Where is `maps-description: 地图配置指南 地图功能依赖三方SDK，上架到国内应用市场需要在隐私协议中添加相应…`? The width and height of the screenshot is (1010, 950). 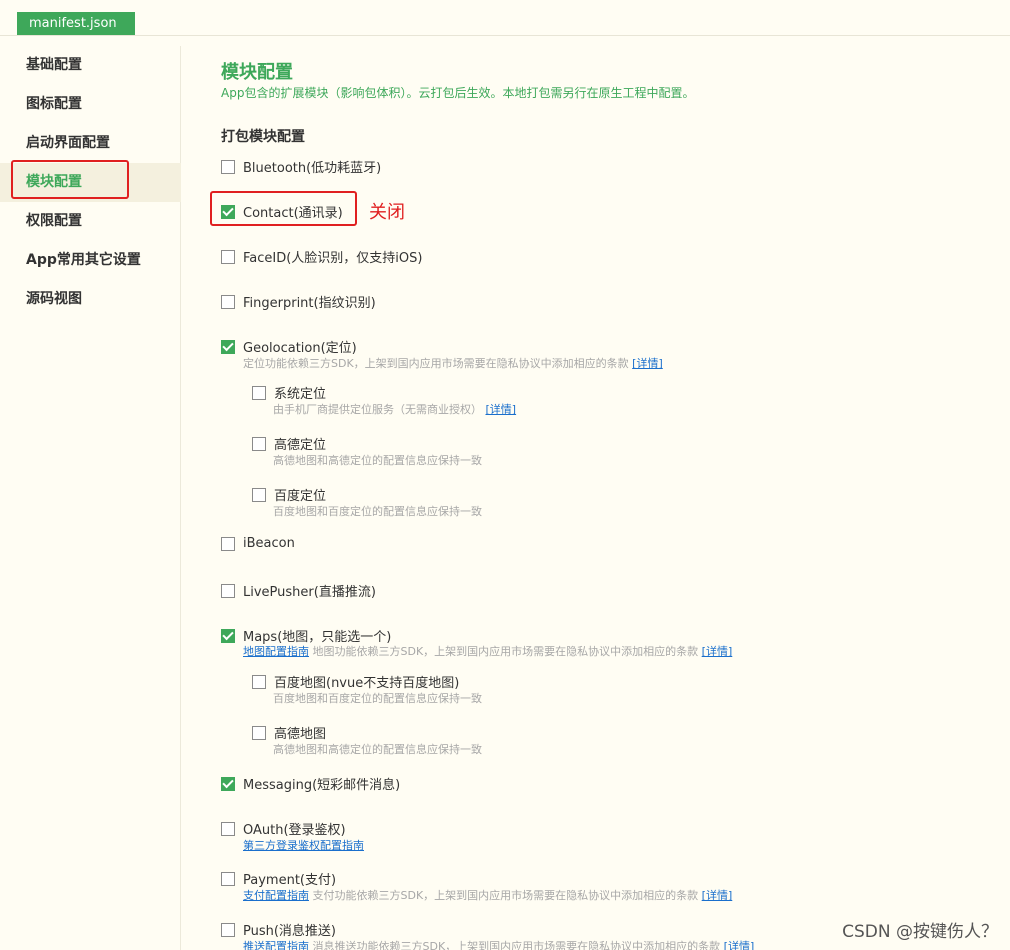
maps-description: 地图配置指南 地图功能依赖三方SDK，上架到国内应用市场需要在隐私协议中添加相应… is located at coordinates (487, 651).